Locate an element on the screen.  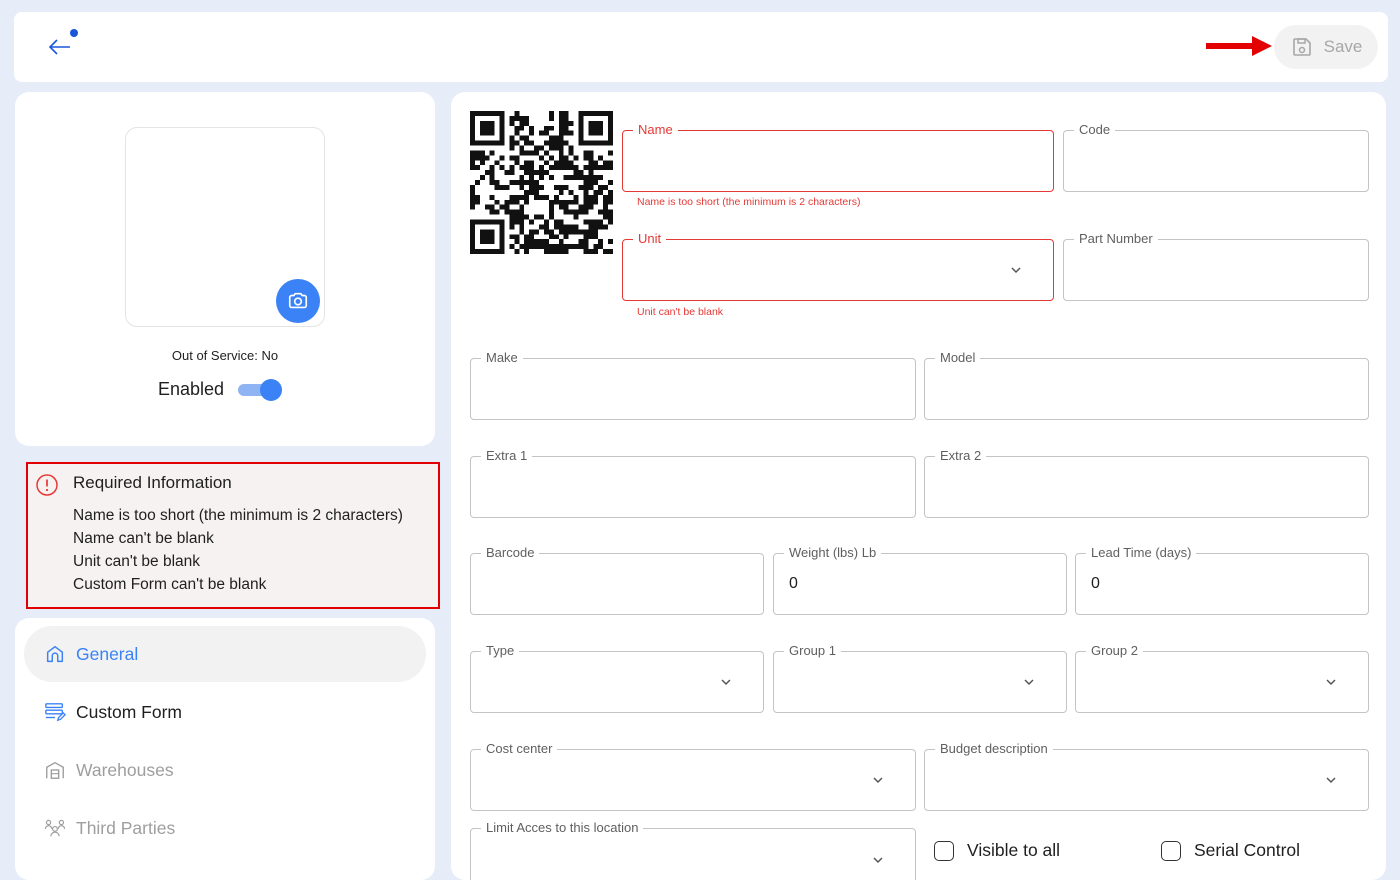
out-of-service-status: Out of Service: No is located at coordinates (225, 355).